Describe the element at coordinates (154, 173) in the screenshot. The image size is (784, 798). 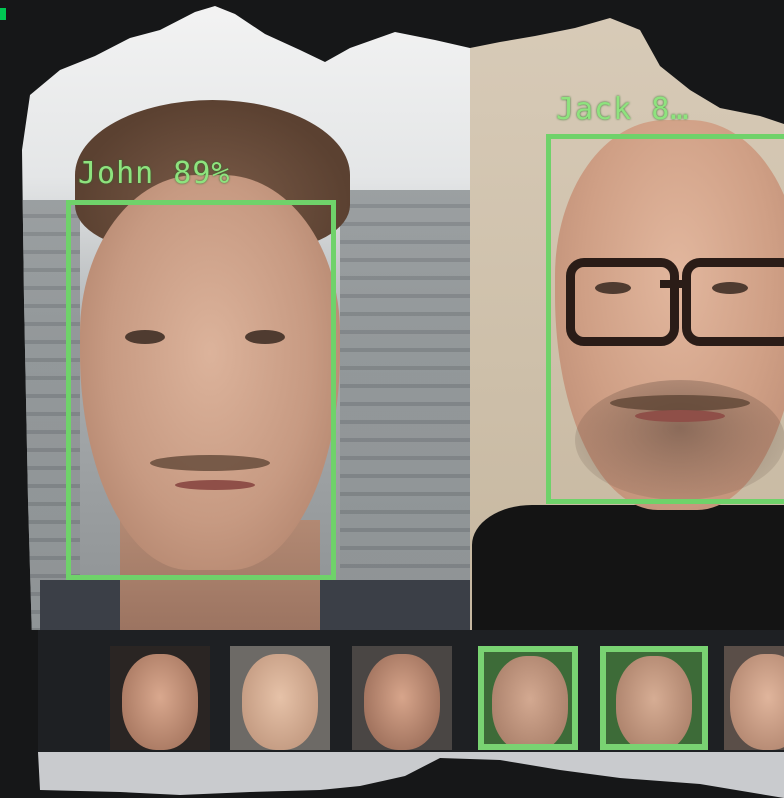
I see `detection-label-john: John 89%` at that location.